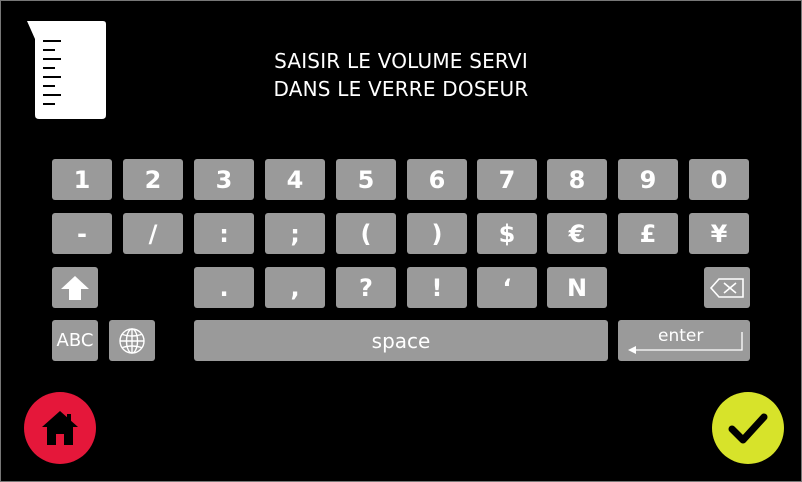  I want to click on key-6: 6, so click(437, 179).